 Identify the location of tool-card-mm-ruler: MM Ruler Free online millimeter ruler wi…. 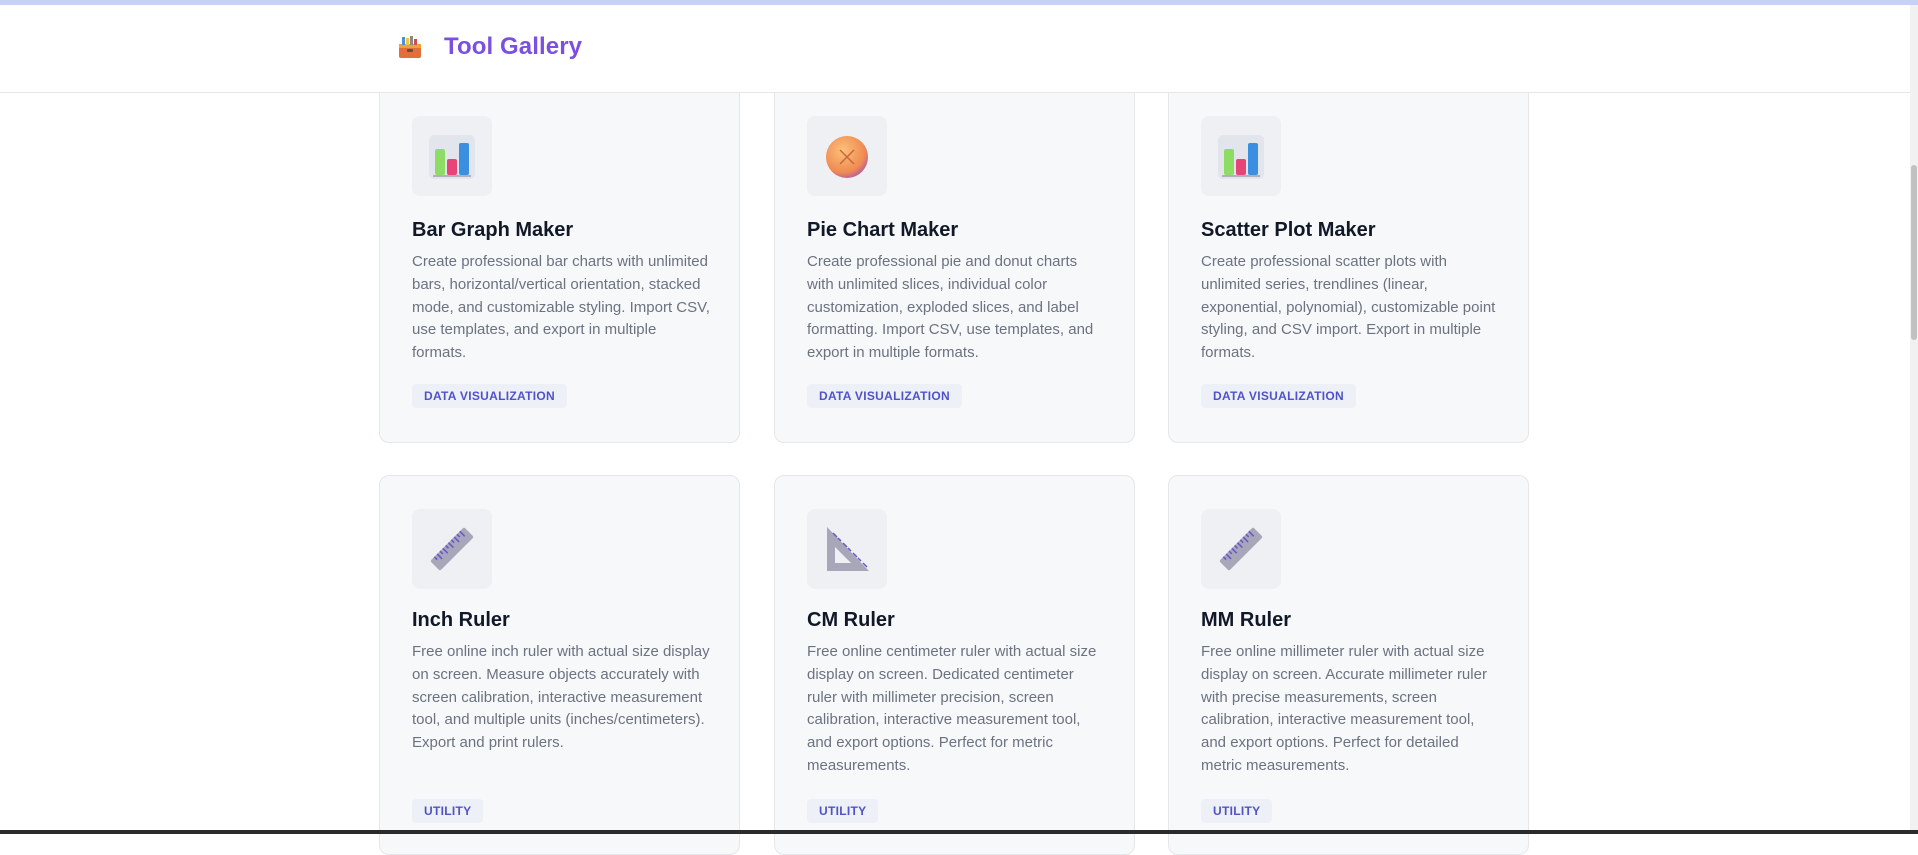
(1348, 665).